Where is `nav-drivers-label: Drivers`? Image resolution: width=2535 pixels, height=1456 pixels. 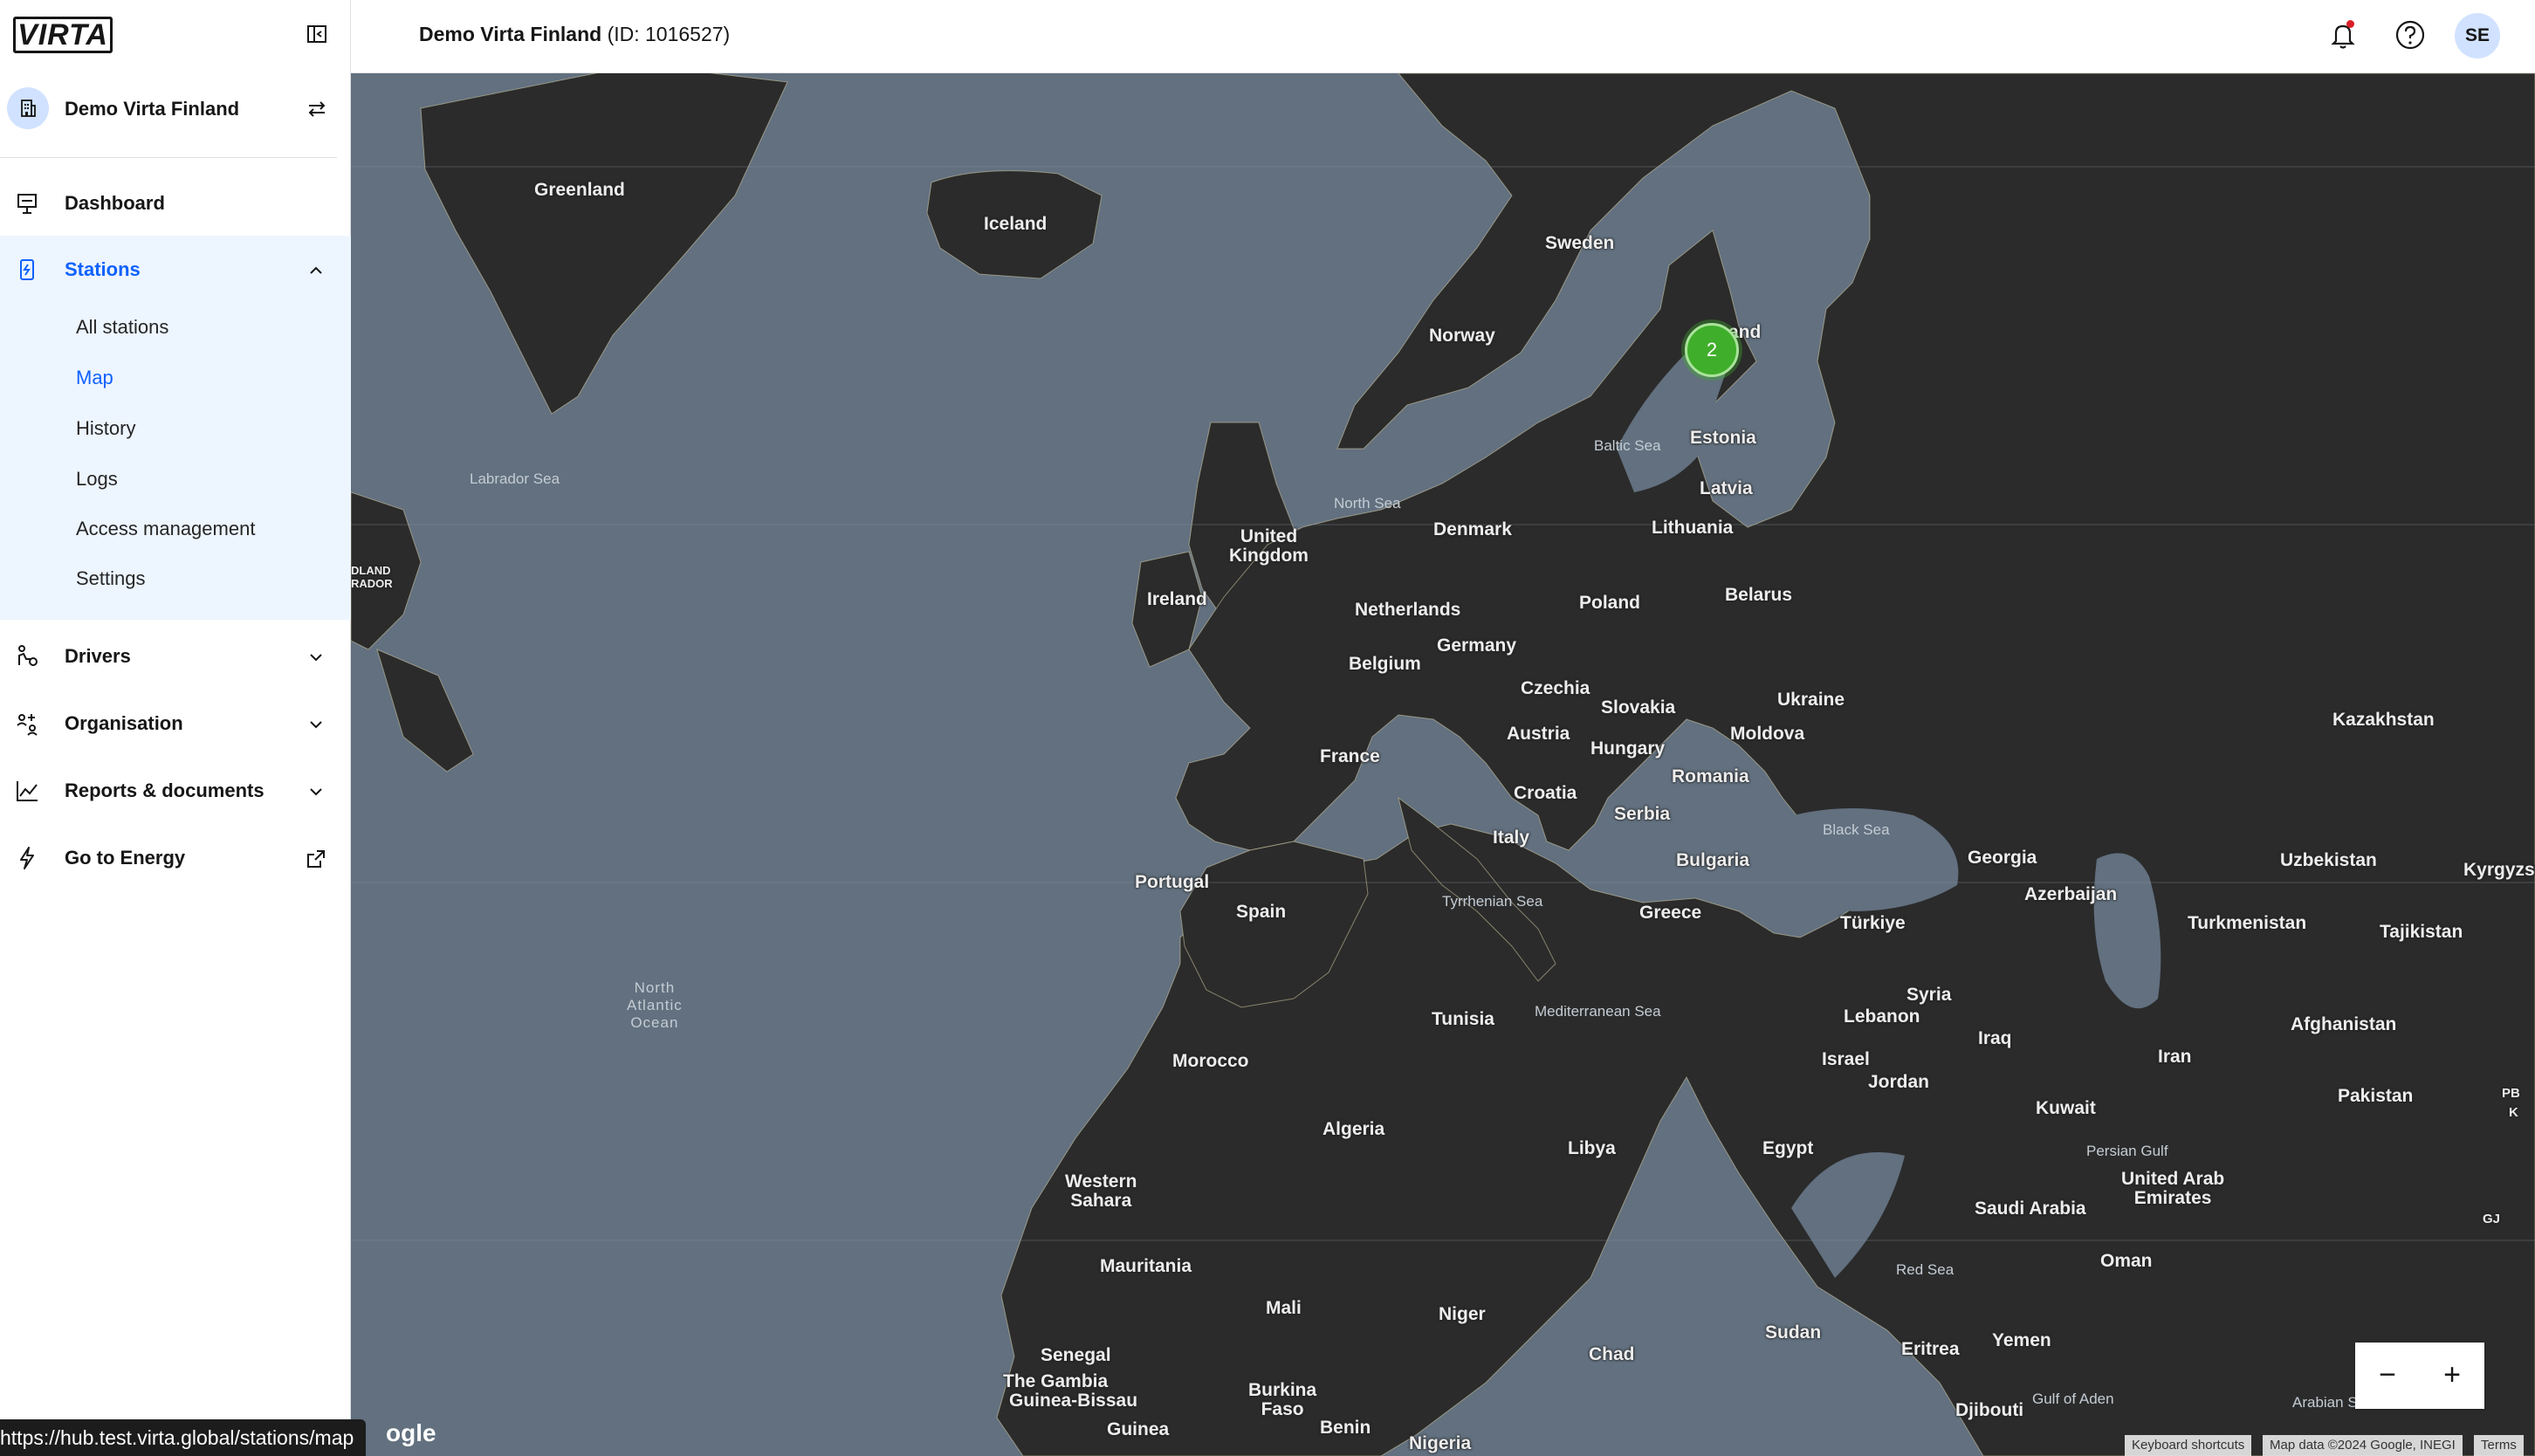
nav-drivers-label: Drivers is located at coordinates (98, 656).